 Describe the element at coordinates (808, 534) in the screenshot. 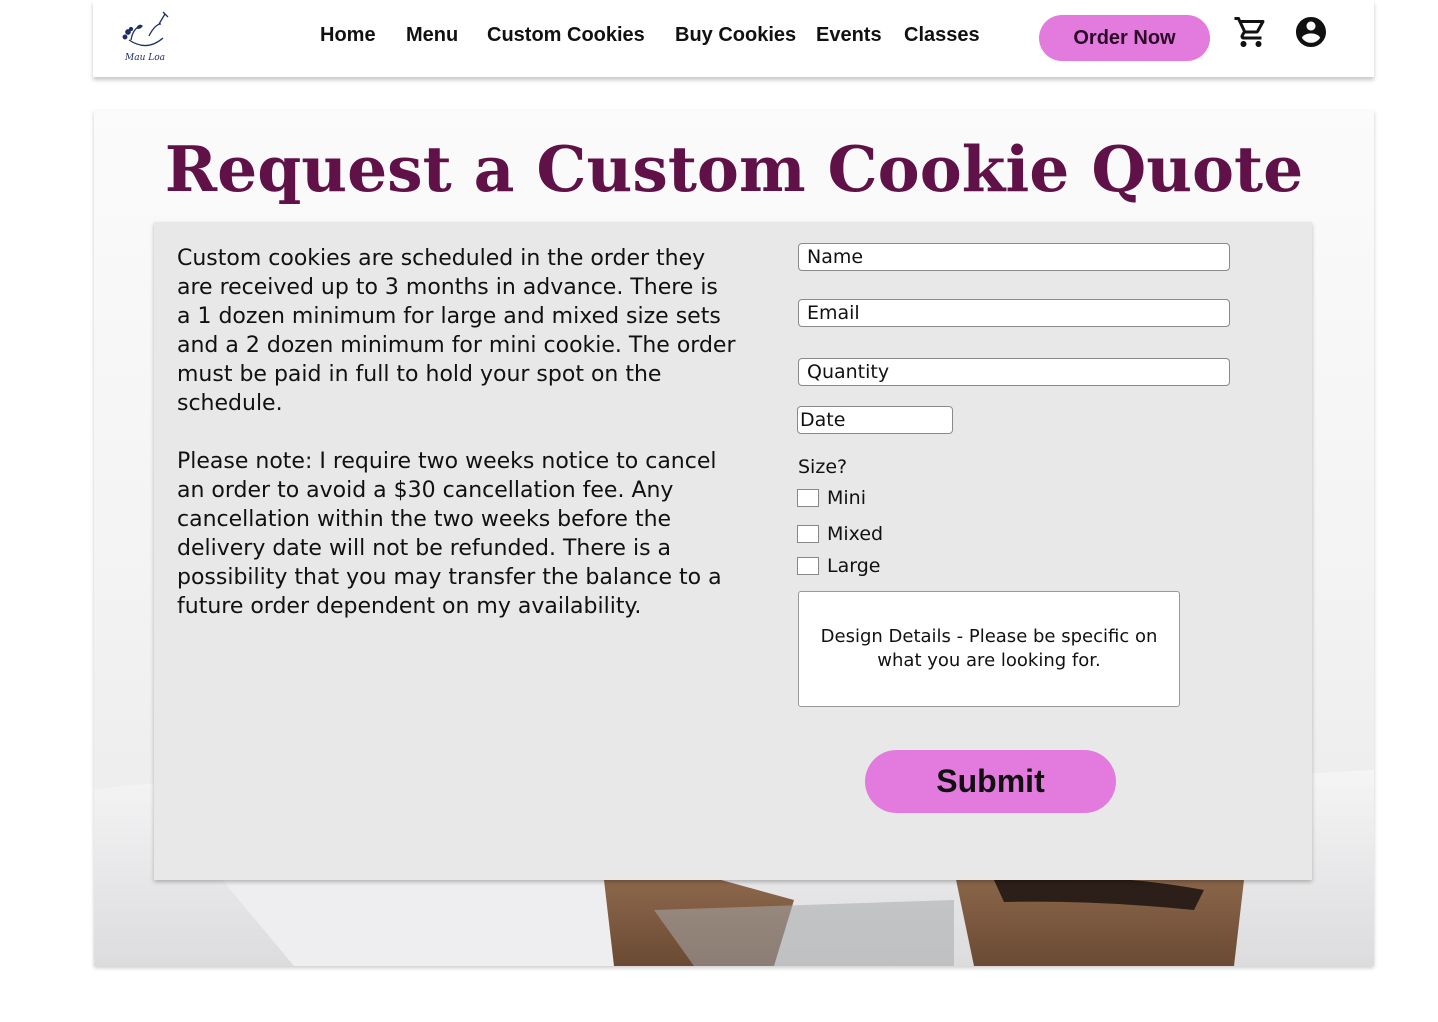

I see `mixed-checkbox` at that location.